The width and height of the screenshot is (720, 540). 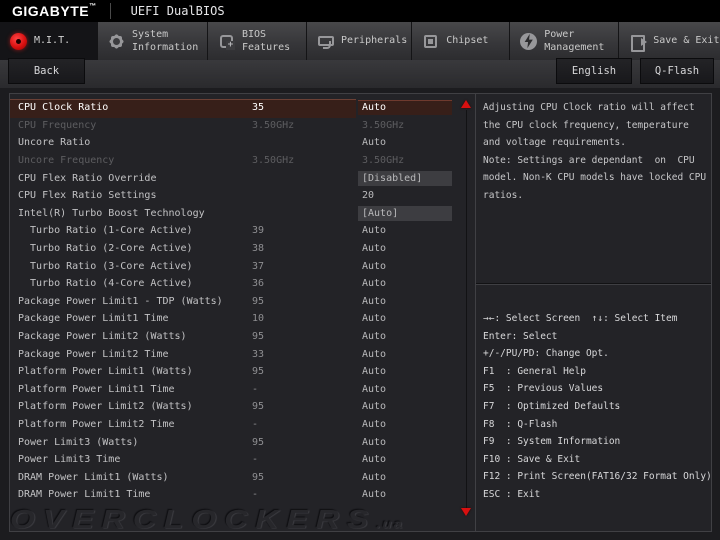 What do you see at coordinates (242, 477) in the screenshot?
I see `setting-row: DRAM Power Limit1 (Watts) 95 Auto` at bounding box center [242, 477].